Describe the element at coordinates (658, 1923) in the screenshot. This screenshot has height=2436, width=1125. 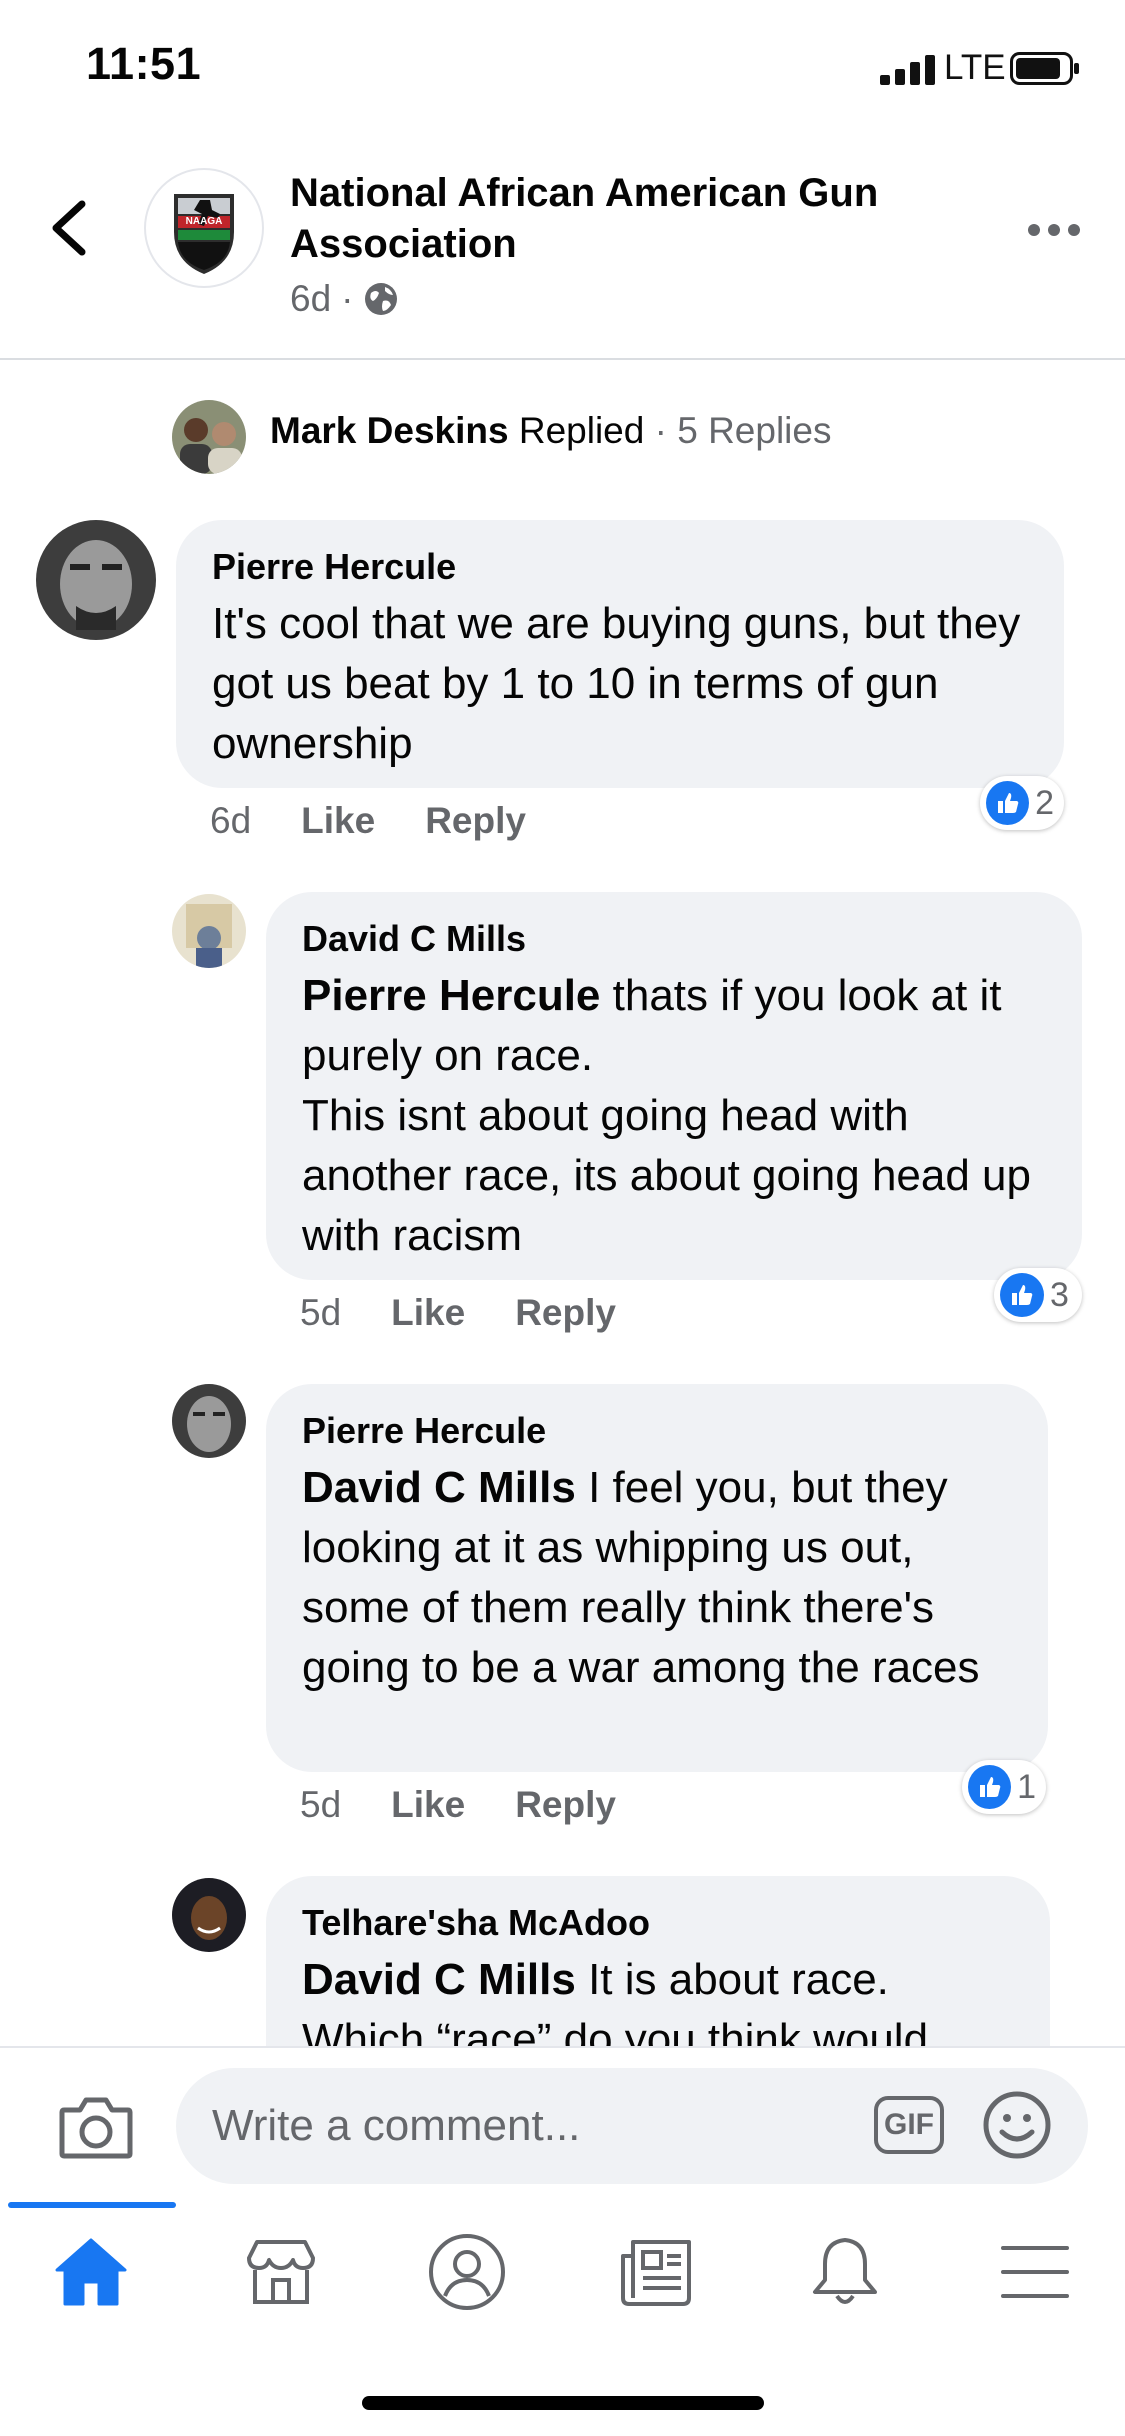
I see `comment-author: Telhare'sha McAdoo` at that location.